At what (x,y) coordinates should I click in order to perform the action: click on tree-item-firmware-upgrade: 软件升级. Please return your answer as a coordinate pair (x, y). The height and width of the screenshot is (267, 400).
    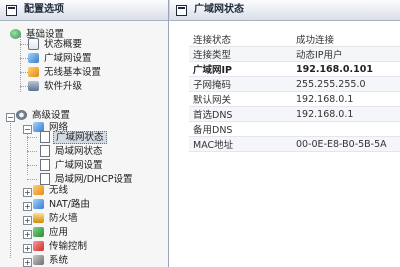
    Looking at the image, I should click on (56, 86).